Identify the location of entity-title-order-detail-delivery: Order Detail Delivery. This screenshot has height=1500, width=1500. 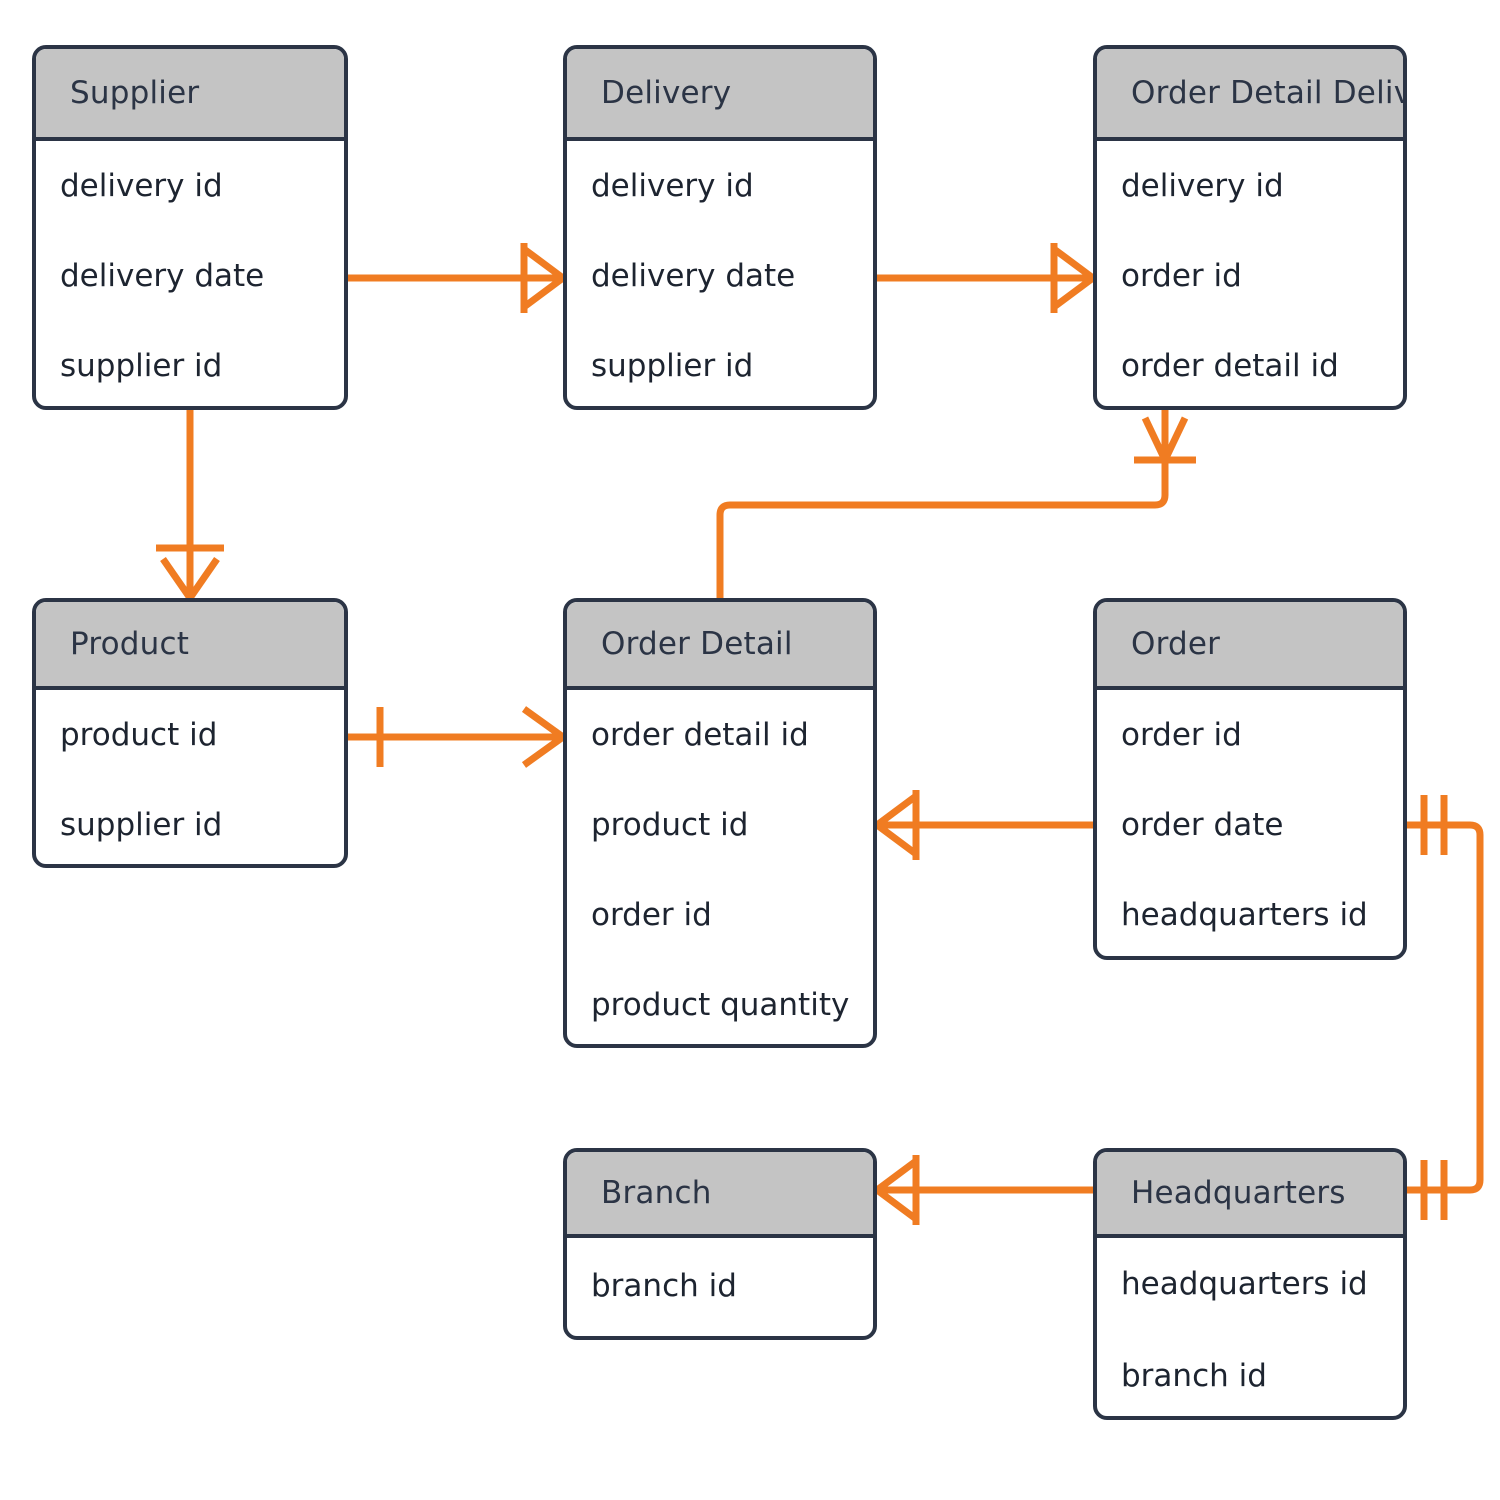
(1267, 93).